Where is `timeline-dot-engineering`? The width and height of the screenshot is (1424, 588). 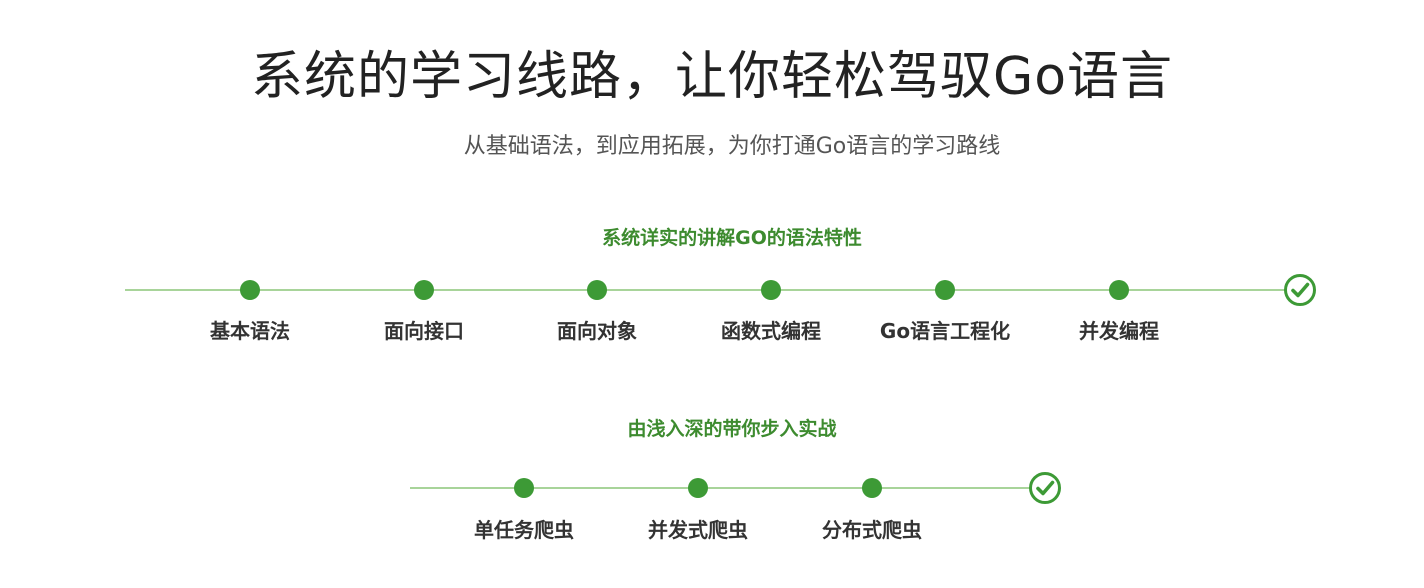 timeline-dot-engineering is located at coordinates (945, 290).